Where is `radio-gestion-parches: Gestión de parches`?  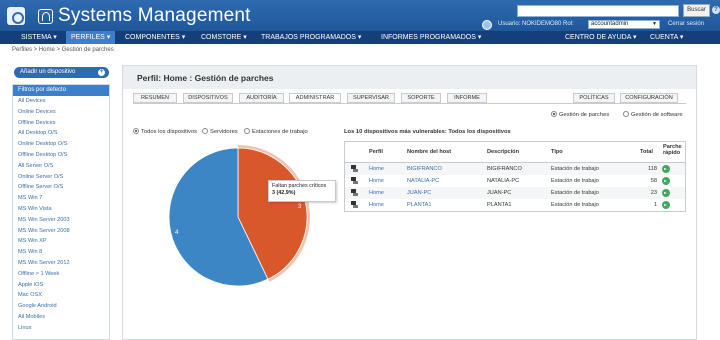 radio-gestion-parches: Gestión de parches is located at coordinates (580, 114).